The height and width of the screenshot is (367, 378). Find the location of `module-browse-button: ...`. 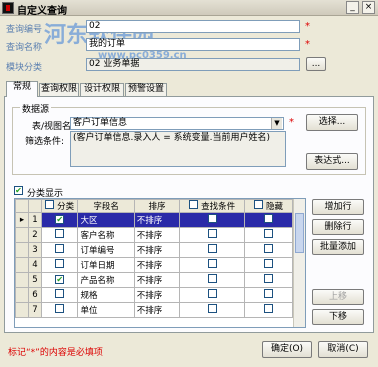

module-browse-button: ... is located at coordinates (316, 64).